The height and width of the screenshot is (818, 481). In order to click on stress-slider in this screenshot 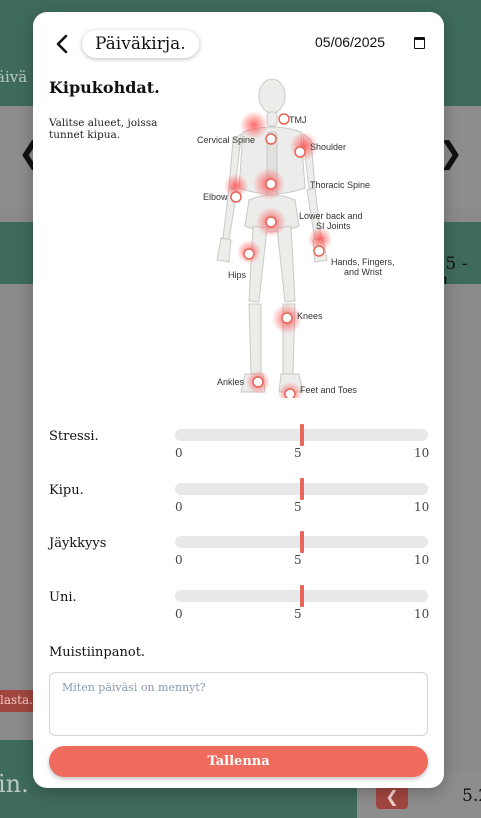, I will do `click(301, 435)`.